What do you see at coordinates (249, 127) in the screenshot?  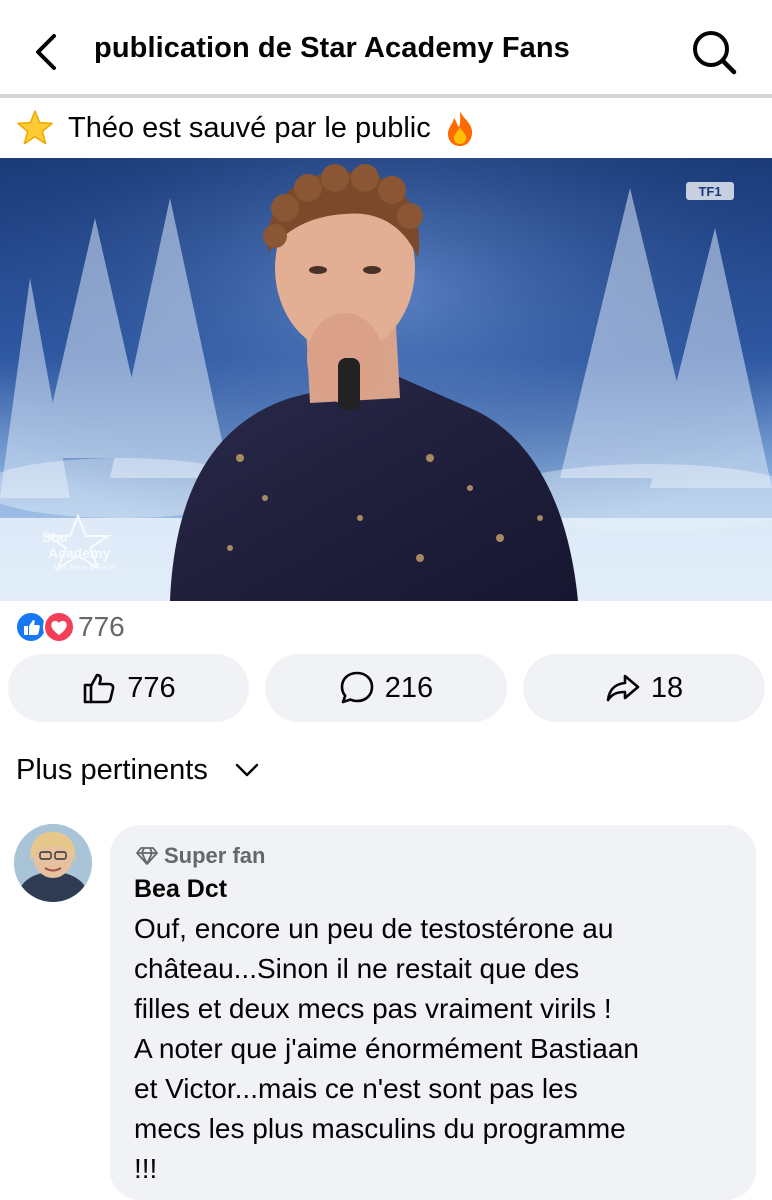 I see `post-caption-text: Théo est sauvé par le public` at bounding box center [249, 127].